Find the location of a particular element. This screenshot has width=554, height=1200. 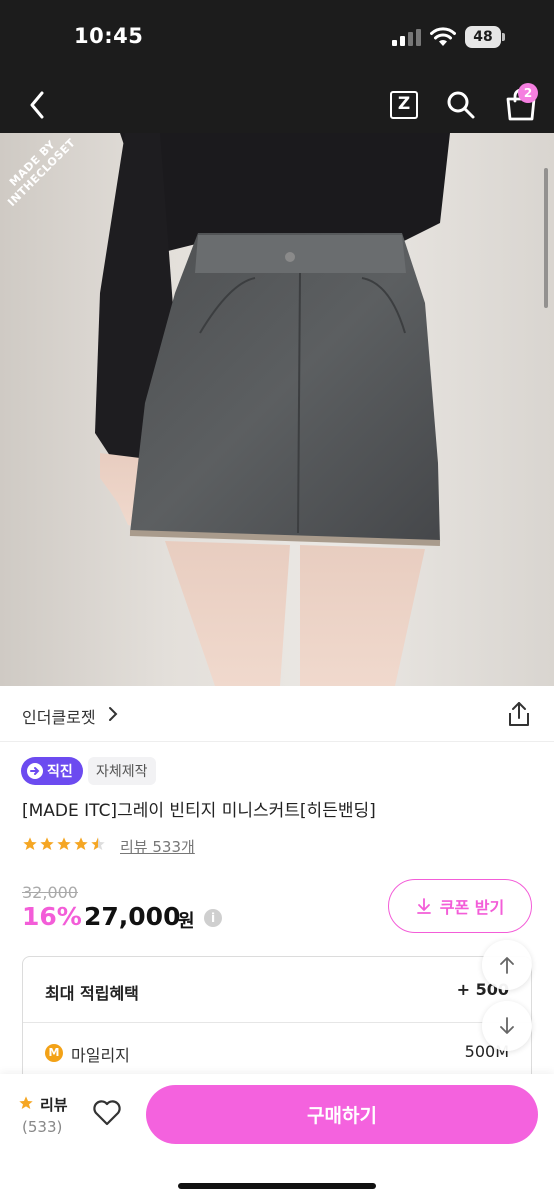

sale-price: 27,000 is located at coordinates (132, 916).